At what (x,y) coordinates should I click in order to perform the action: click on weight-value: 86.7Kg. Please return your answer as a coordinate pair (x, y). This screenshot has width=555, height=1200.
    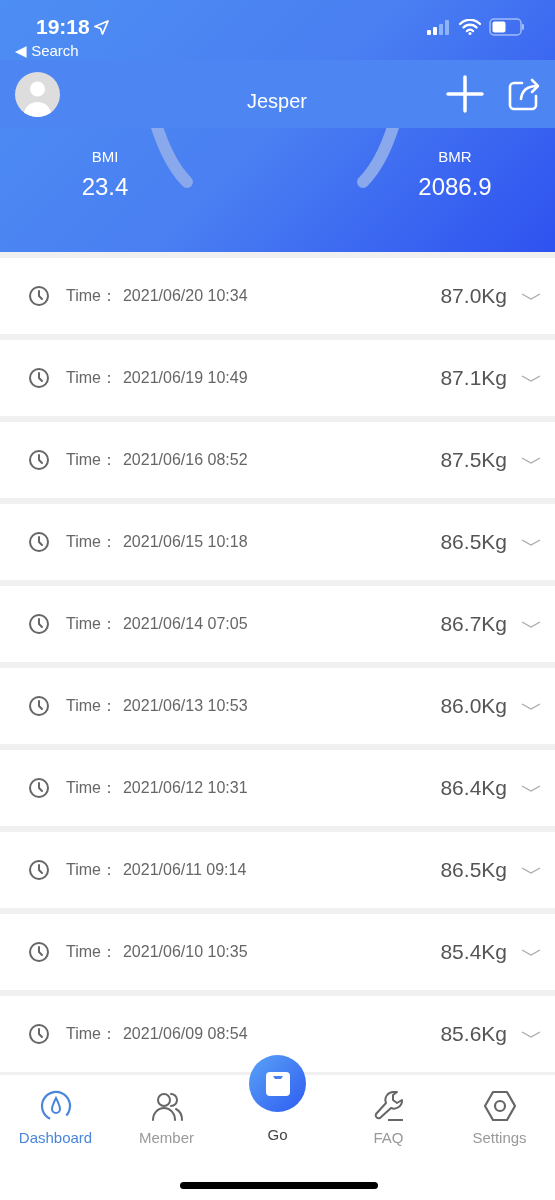
    Looking at the image, I should click on (473, 624).